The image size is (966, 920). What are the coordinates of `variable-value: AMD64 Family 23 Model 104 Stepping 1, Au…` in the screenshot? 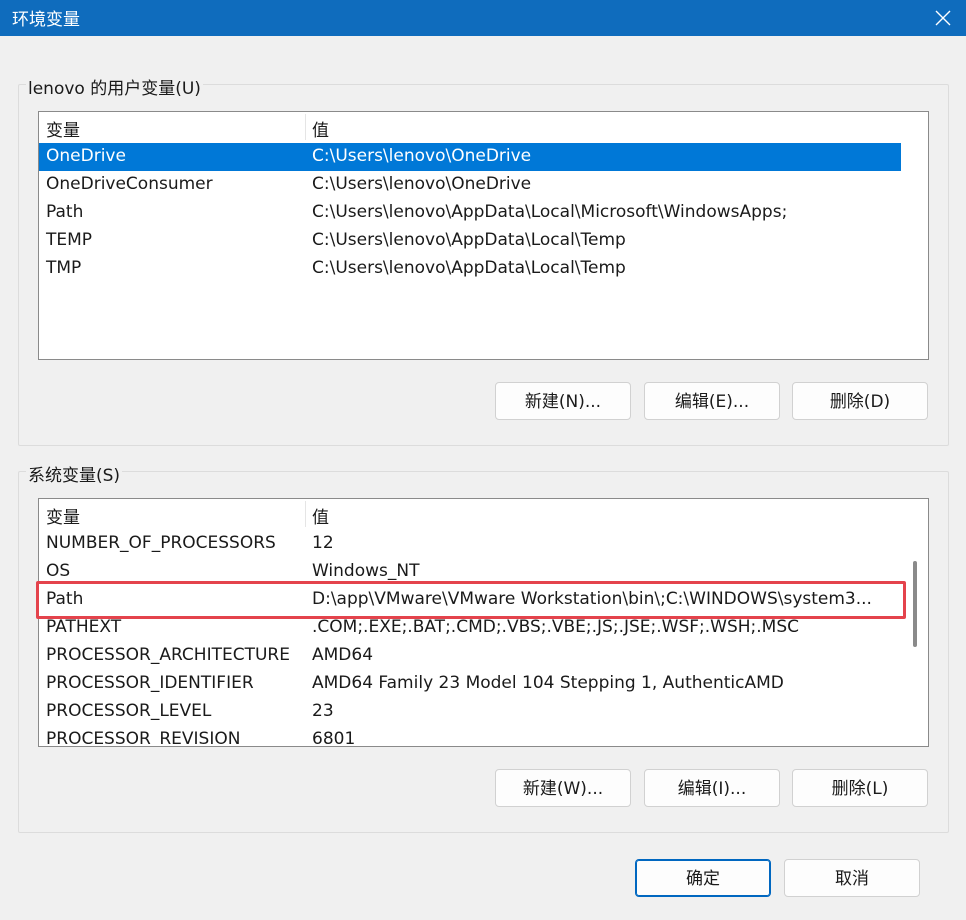 It's located at (548, 683).